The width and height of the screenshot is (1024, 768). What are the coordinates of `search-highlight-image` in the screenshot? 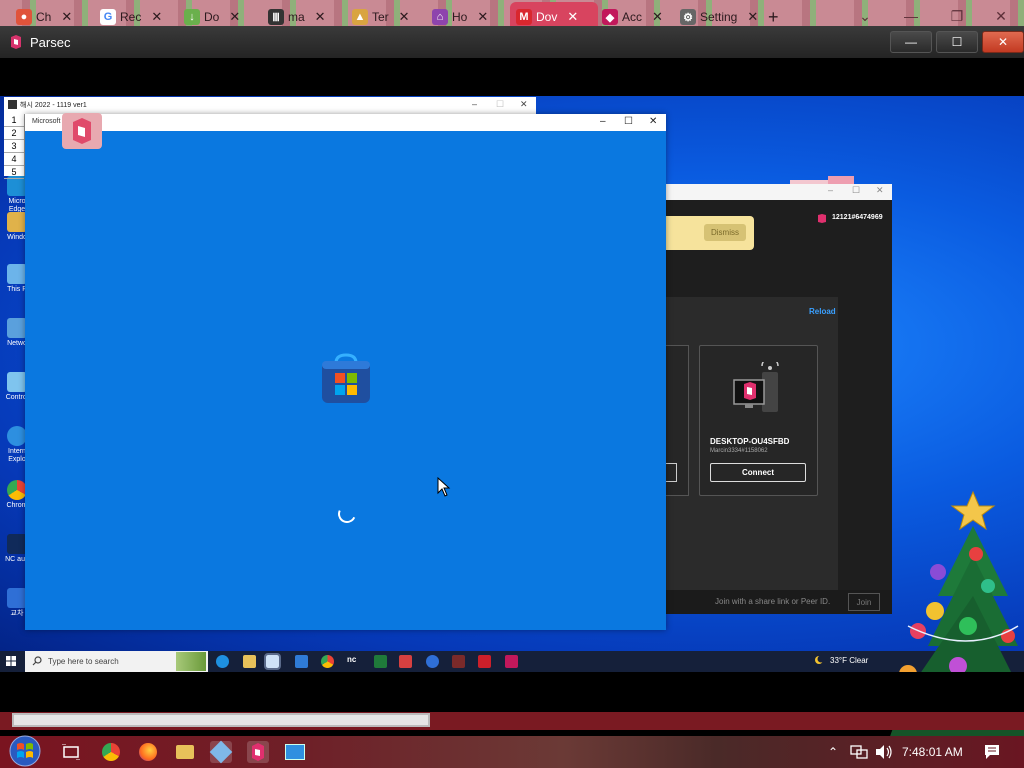 It's located at (191, 661).